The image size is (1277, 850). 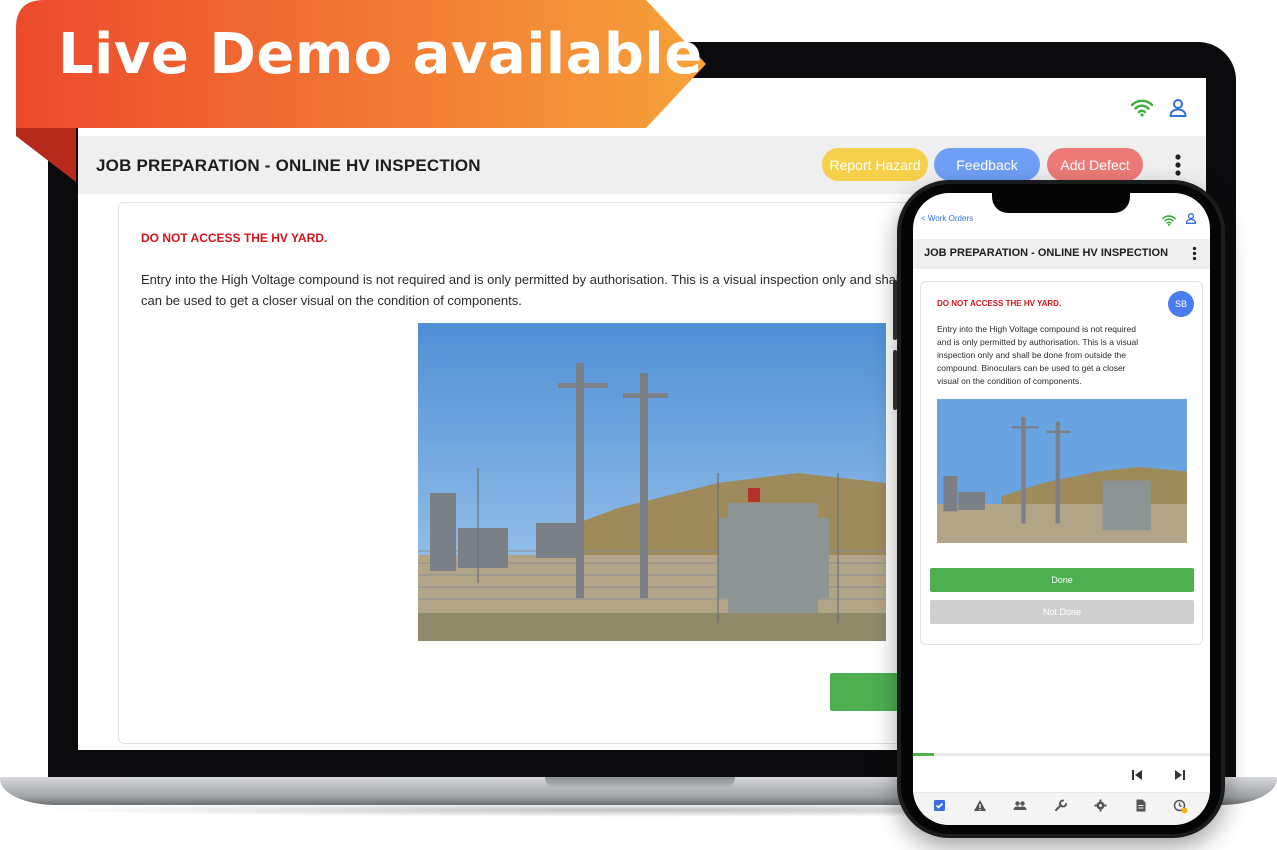 What do you see at coordinates (980, 808) in the screenshot?
I see `warning-icon` at bounding box center [980, 808].